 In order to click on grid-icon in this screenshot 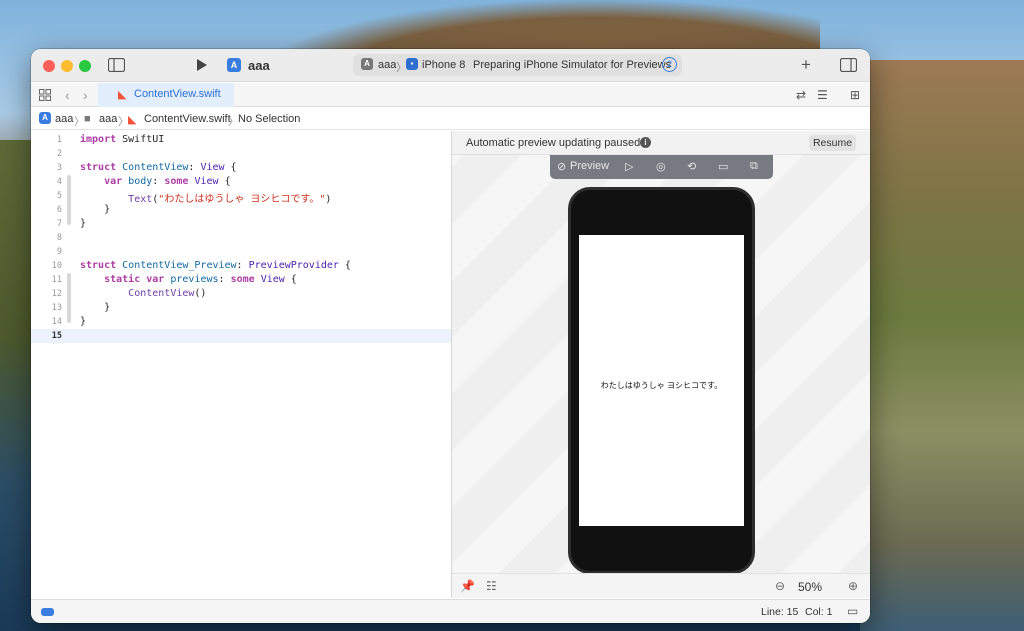, I will do `click(45, 95)`.